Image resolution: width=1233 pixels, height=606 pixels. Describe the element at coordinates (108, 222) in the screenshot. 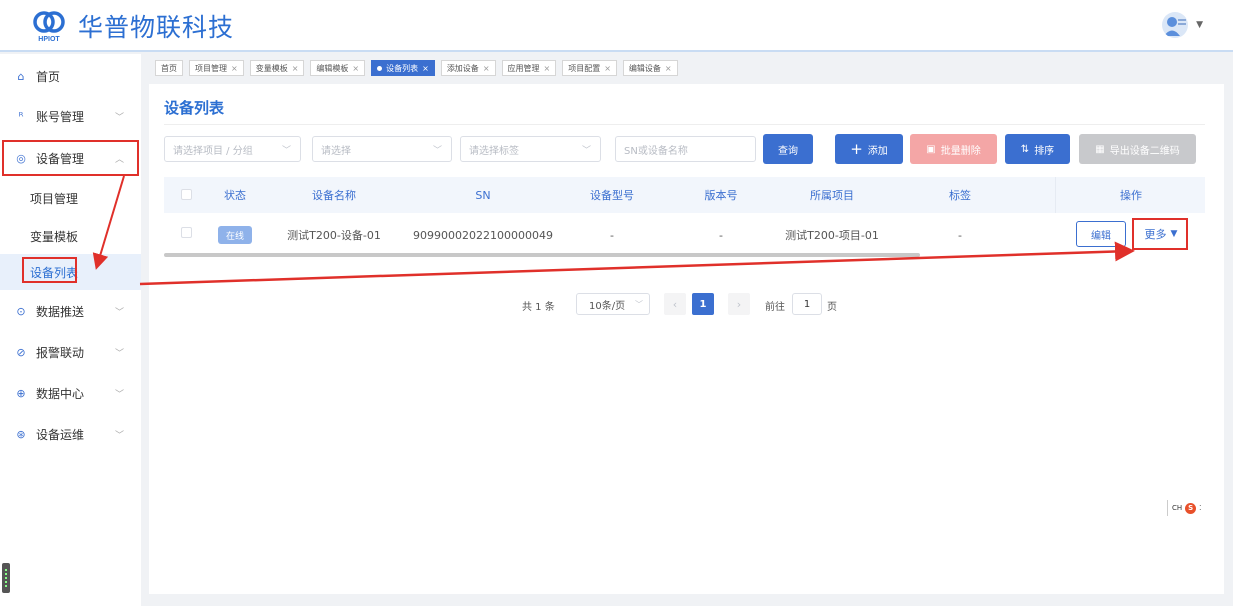

I see `arrow-to-device-list` at that location.